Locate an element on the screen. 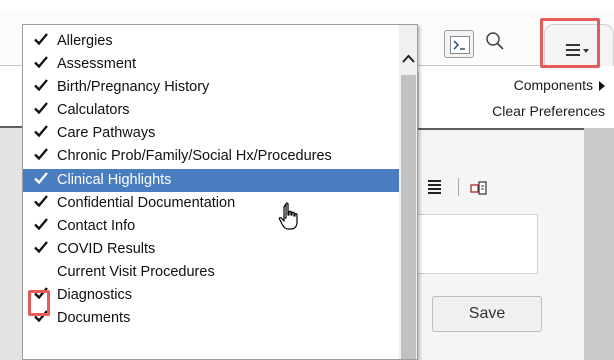 This screenshot has width=614, height=360. save-button: Save is located at coordinates (487, 314).